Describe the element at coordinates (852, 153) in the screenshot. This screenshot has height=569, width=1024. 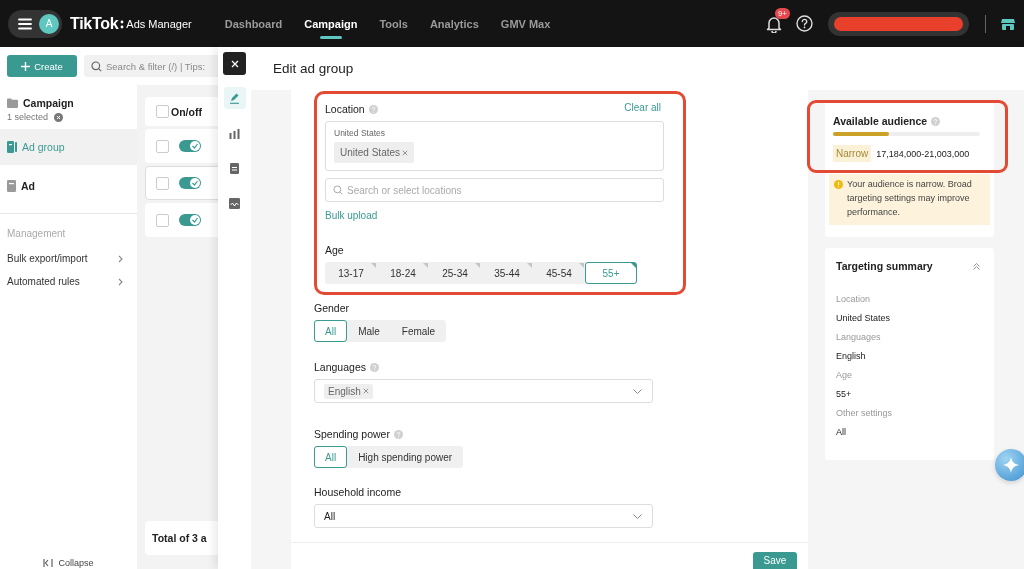
I see `breadth-badge: Narrow` at that location.